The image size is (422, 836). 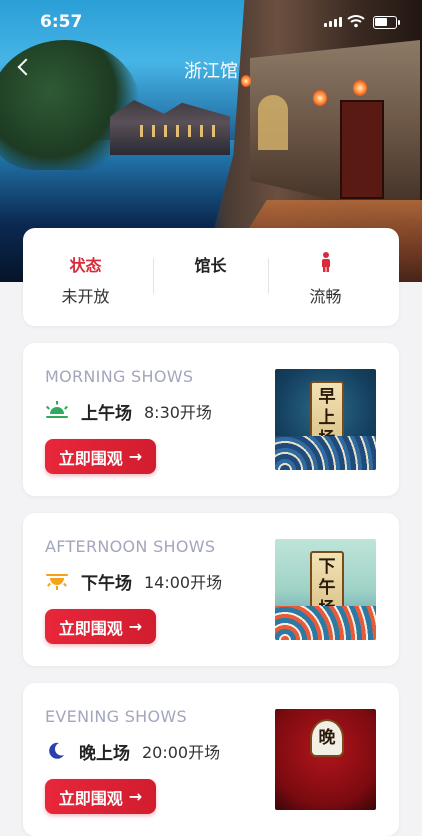 What do you see at coordinates (119, 376) in the screenshot?
I see `show-title-en: MORNING SHOWS` at bounding box center [119, 376].